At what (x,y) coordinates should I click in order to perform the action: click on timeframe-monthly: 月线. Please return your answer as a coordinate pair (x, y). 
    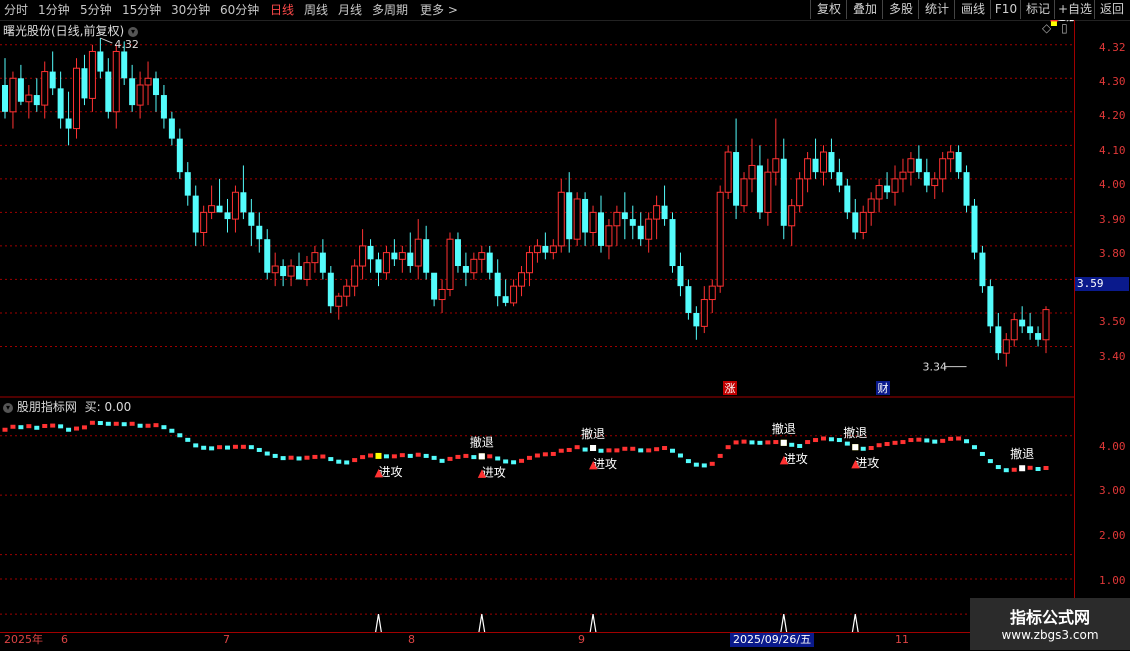
    Looking at the image, I should click on (350, 10).